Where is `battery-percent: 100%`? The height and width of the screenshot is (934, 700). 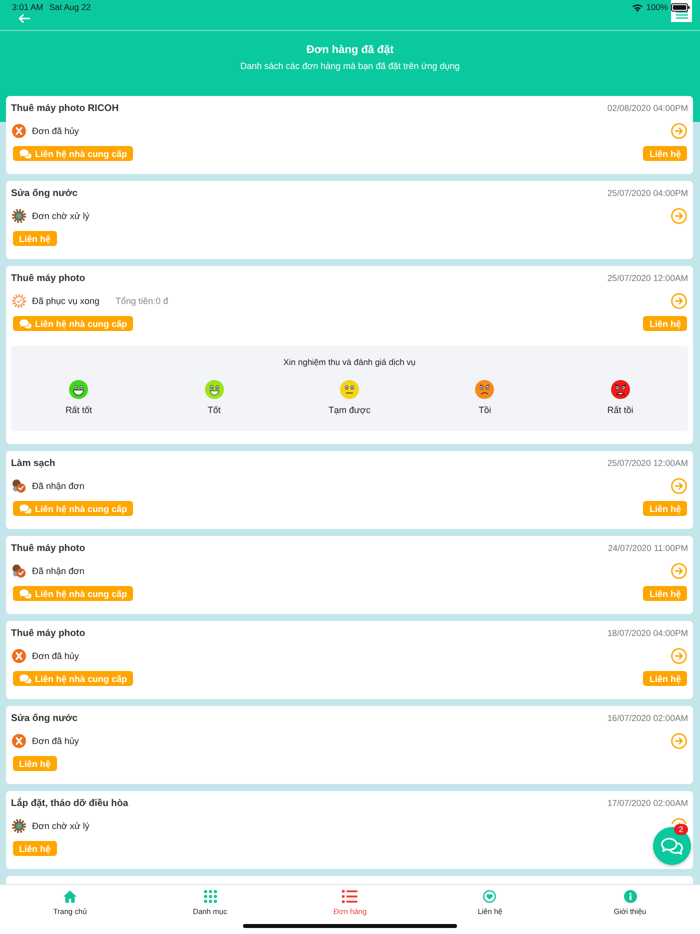 battery-percent: 100% is located at coordinates (657, 7).